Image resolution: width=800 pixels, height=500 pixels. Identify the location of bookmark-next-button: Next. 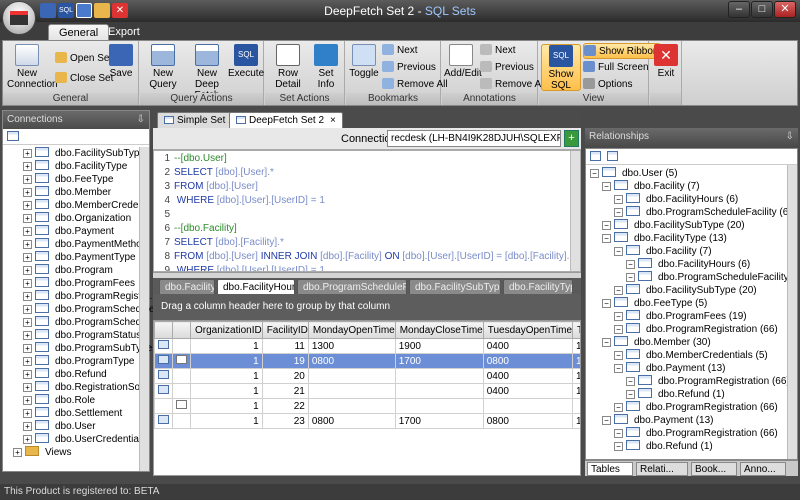
(400, 51).